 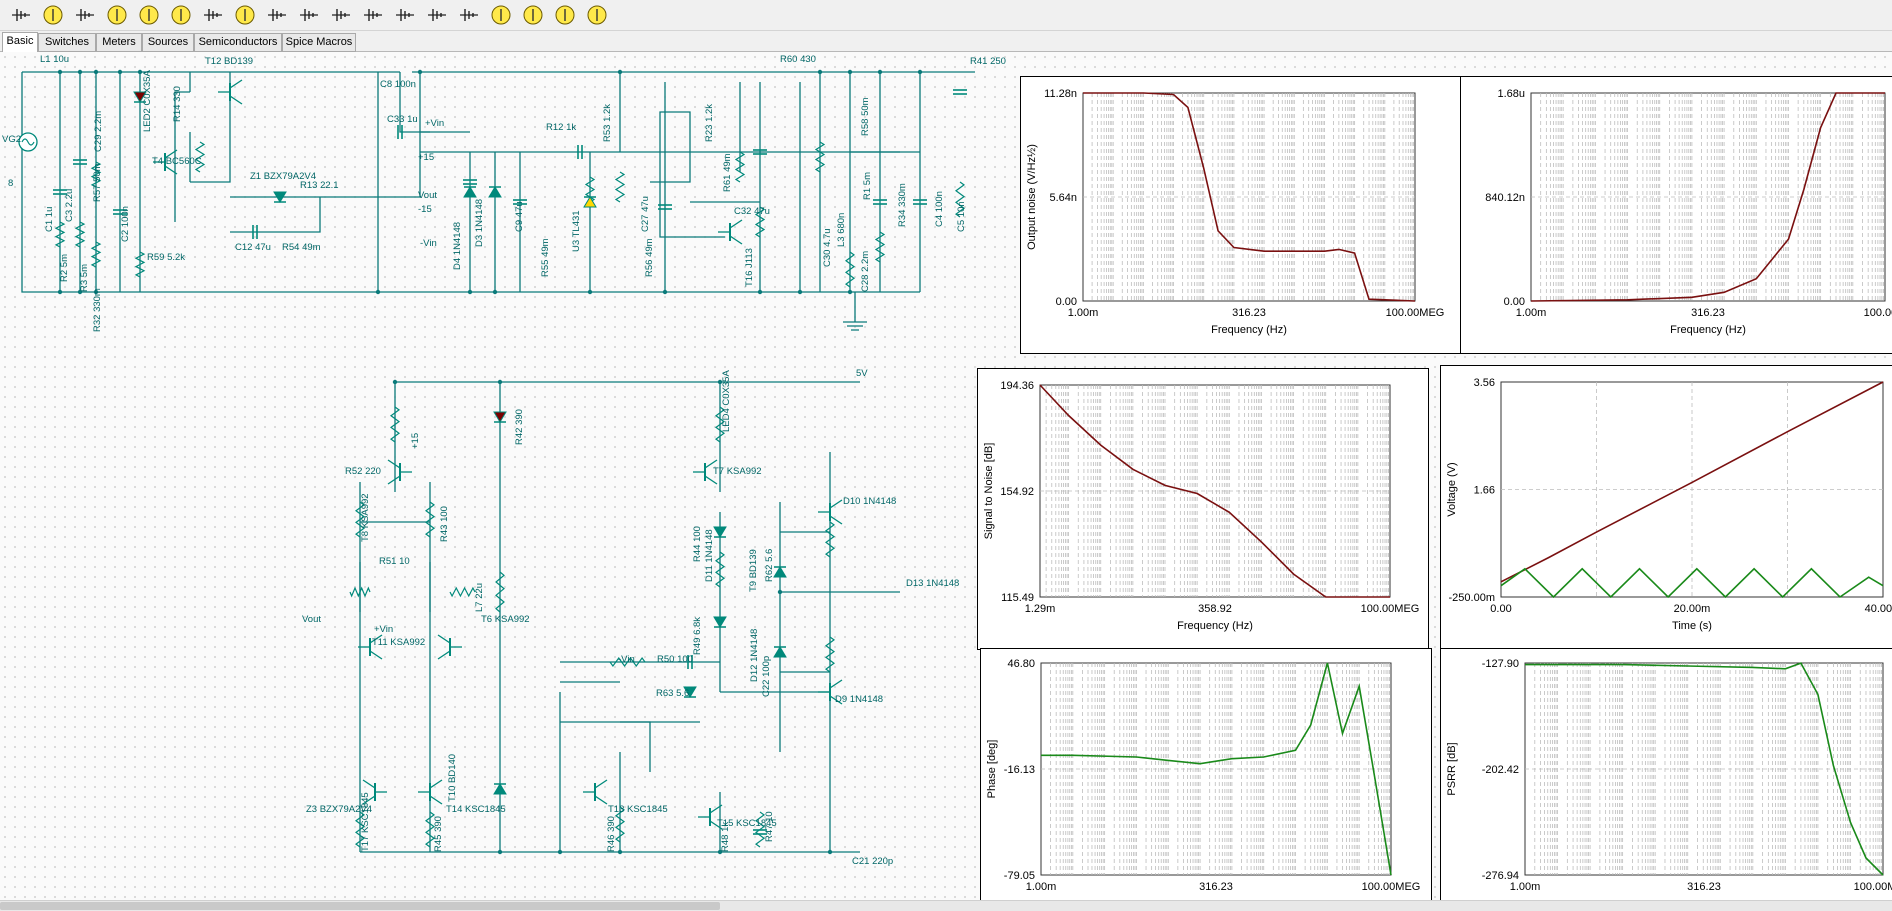 I want to click on x-axis-label: Time (s), so click(x=1692, y=626).